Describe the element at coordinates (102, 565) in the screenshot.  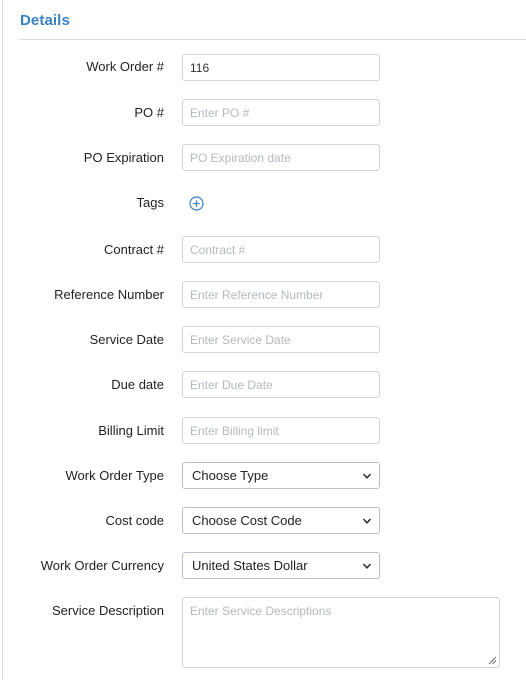
I see `work-order-currency-label: Work Order Currency` at that location.